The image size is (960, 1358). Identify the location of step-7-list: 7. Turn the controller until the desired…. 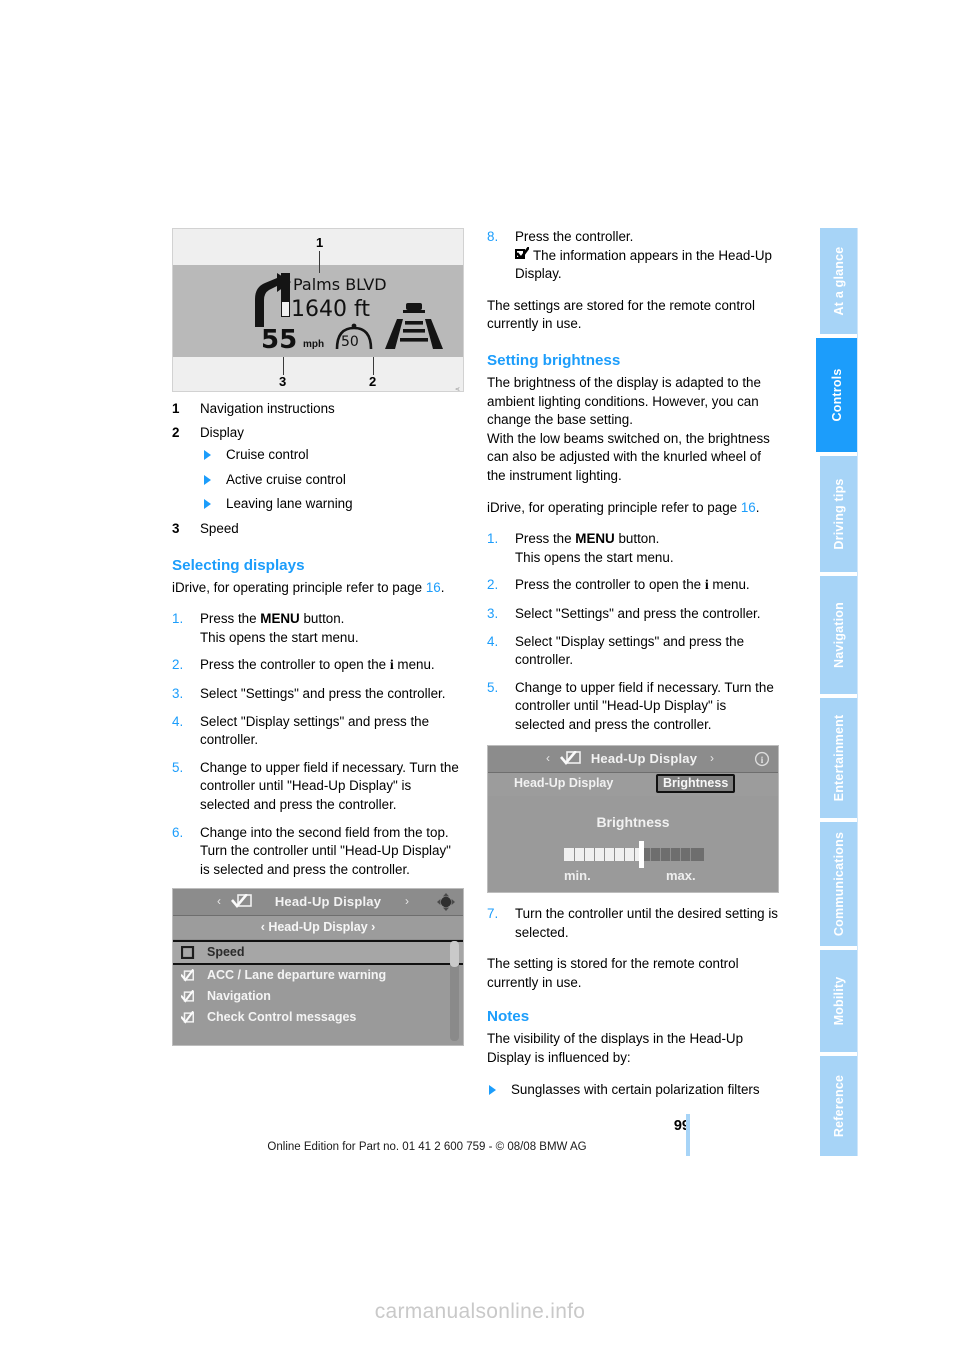
(633, 923).